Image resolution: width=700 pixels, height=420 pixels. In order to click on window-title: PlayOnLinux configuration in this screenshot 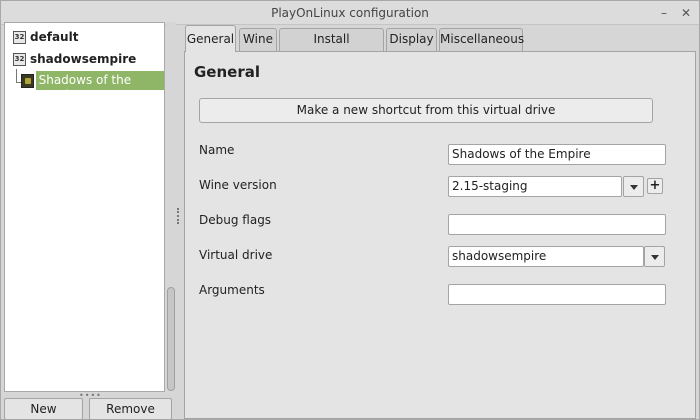, I will do `click(350, 13)`.